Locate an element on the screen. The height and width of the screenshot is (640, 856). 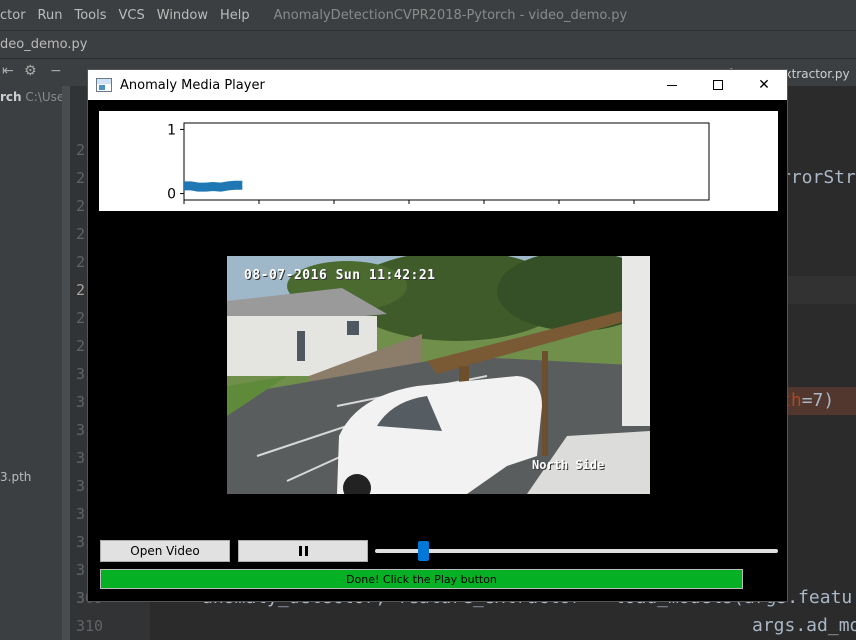
close-icon: ✕ is located at coordinates (764, 85).